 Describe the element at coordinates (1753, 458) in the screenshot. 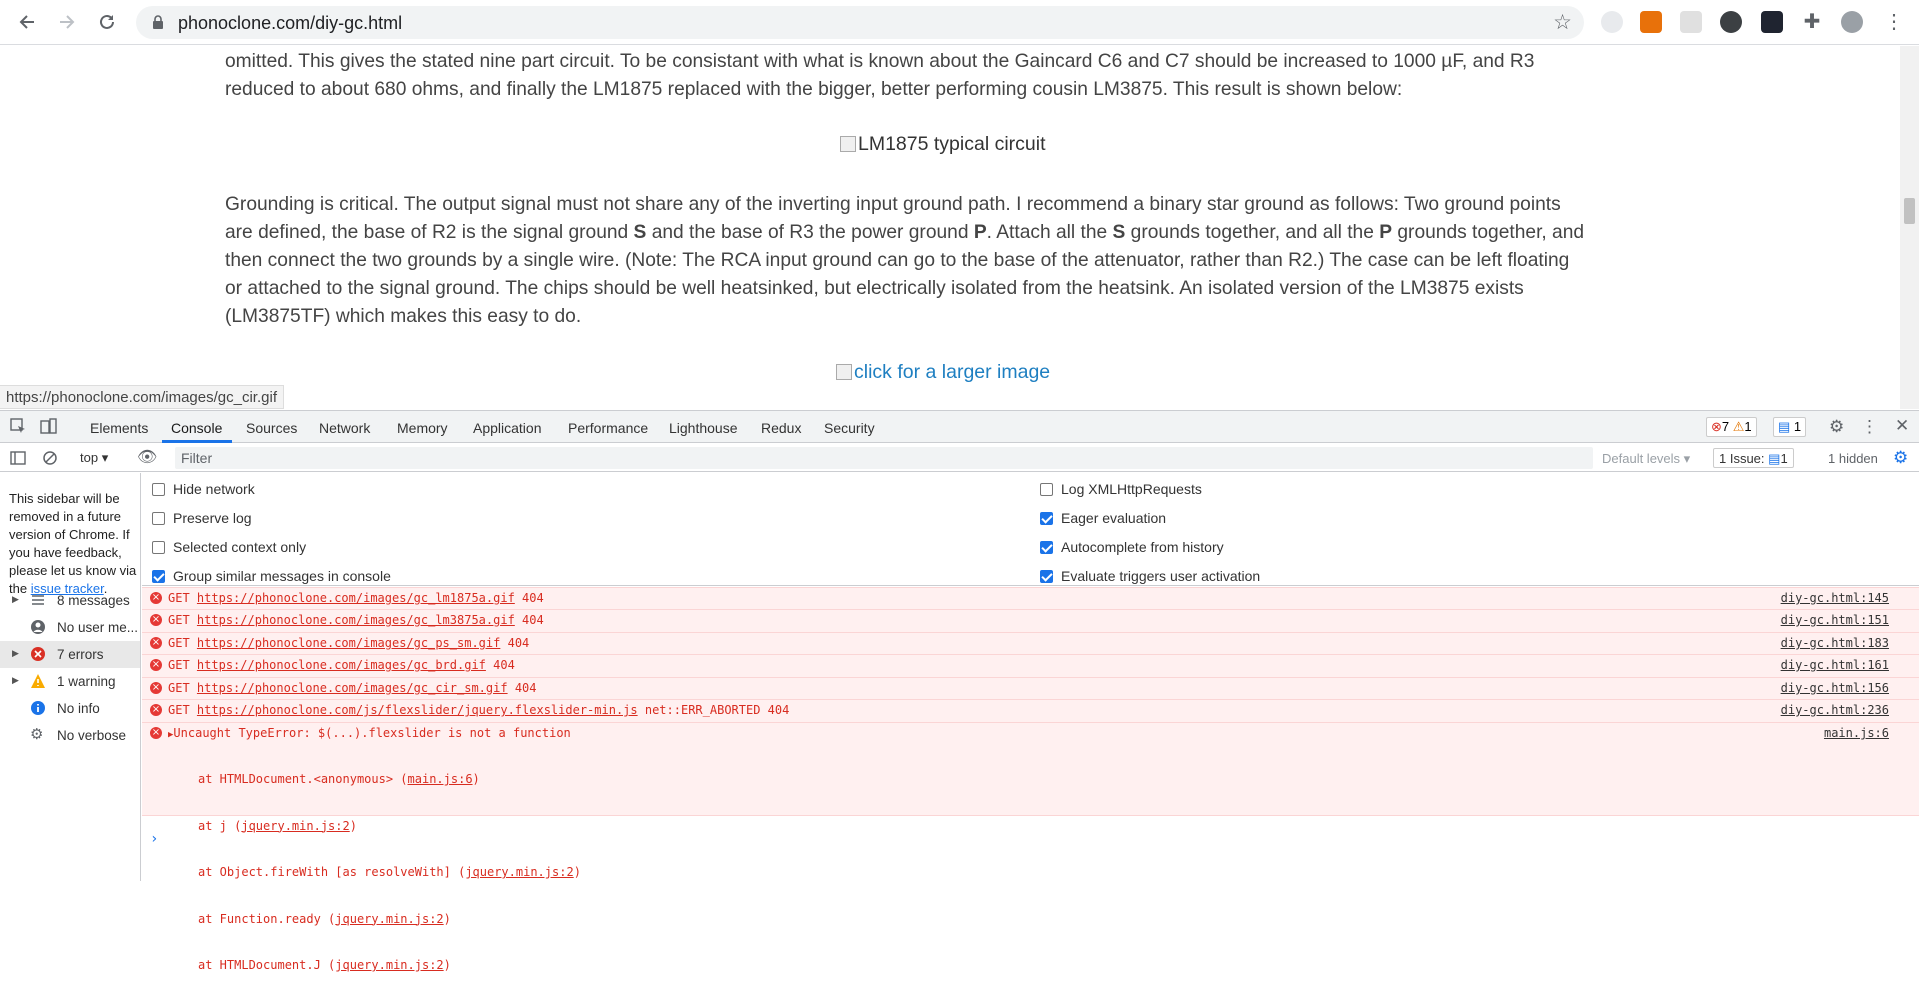

I see `issues-button: 1 Issue: ▤1` at that location.